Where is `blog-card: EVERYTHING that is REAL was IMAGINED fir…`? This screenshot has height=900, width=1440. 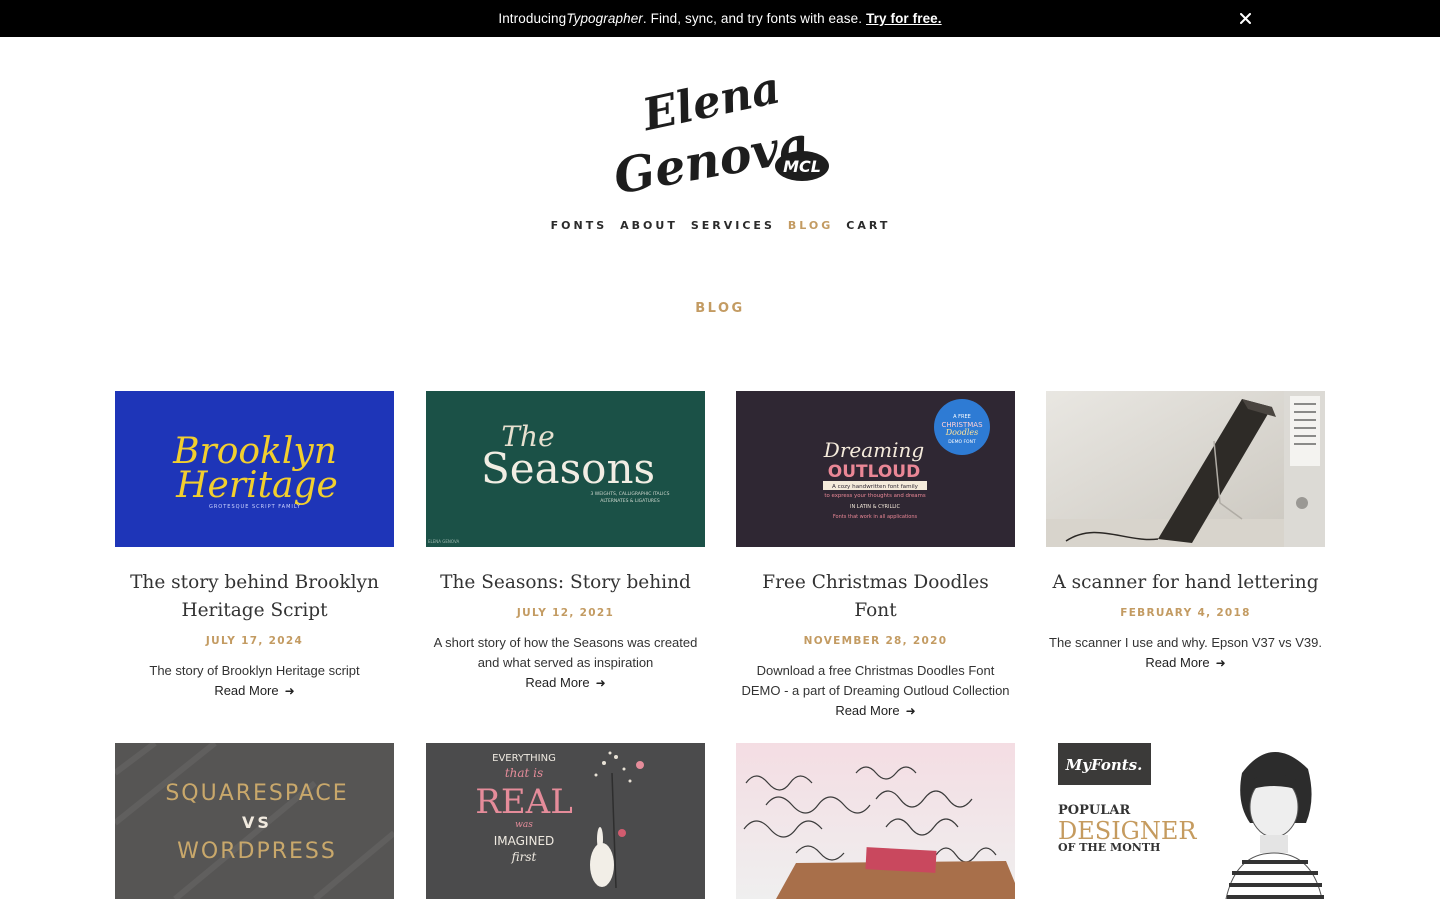
blog-card: EVERYTHING that is REAL was IMAGINED fir… is located at coordinates (565, 821).